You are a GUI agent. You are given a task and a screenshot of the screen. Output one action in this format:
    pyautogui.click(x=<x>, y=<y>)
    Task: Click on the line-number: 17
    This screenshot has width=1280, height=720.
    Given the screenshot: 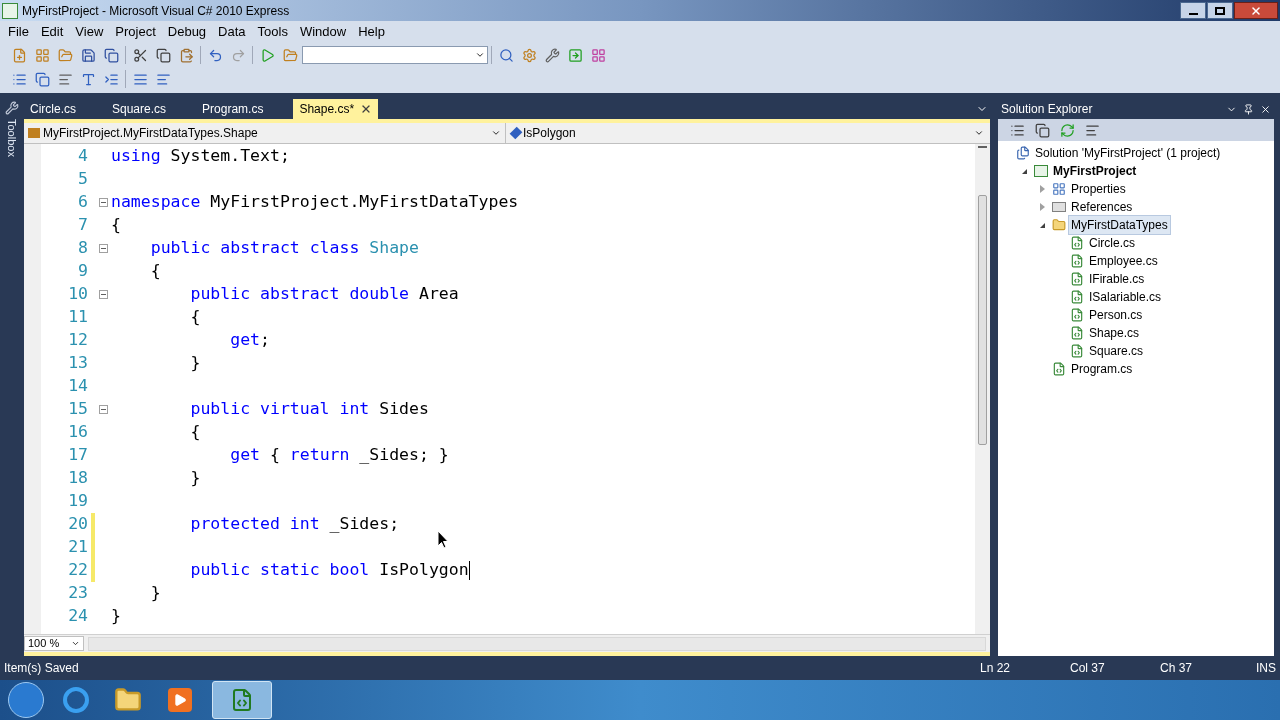 What is the action you would take?
    pyautogui.click(x=78, y=455)
    